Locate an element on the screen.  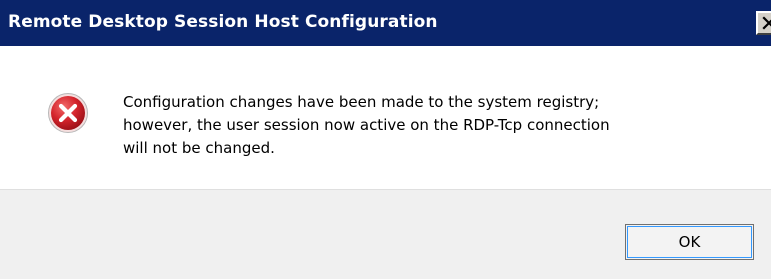
error-icon is located at coordinates (68, 113).